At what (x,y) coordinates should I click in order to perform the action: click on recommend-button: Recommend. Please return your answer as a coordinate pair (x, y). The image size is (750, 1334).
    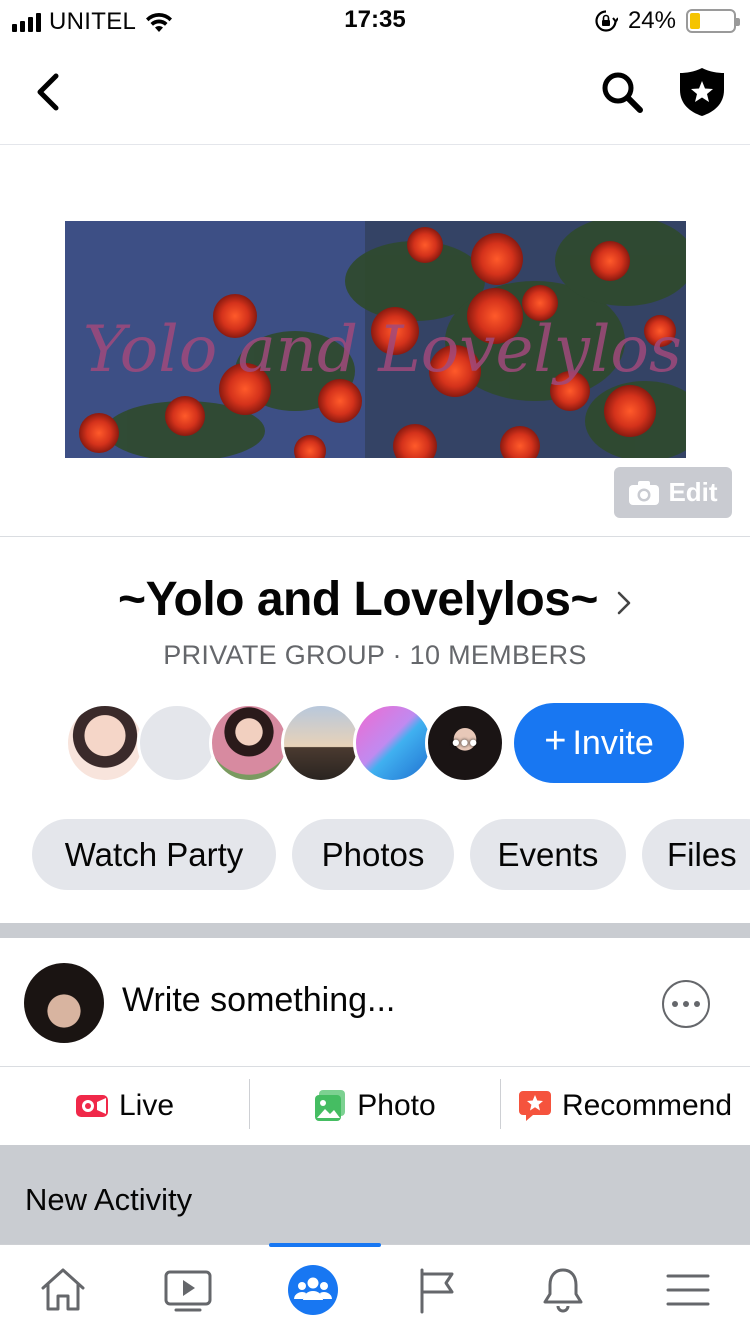
    Looking at the image, I should click on (625, 1106).